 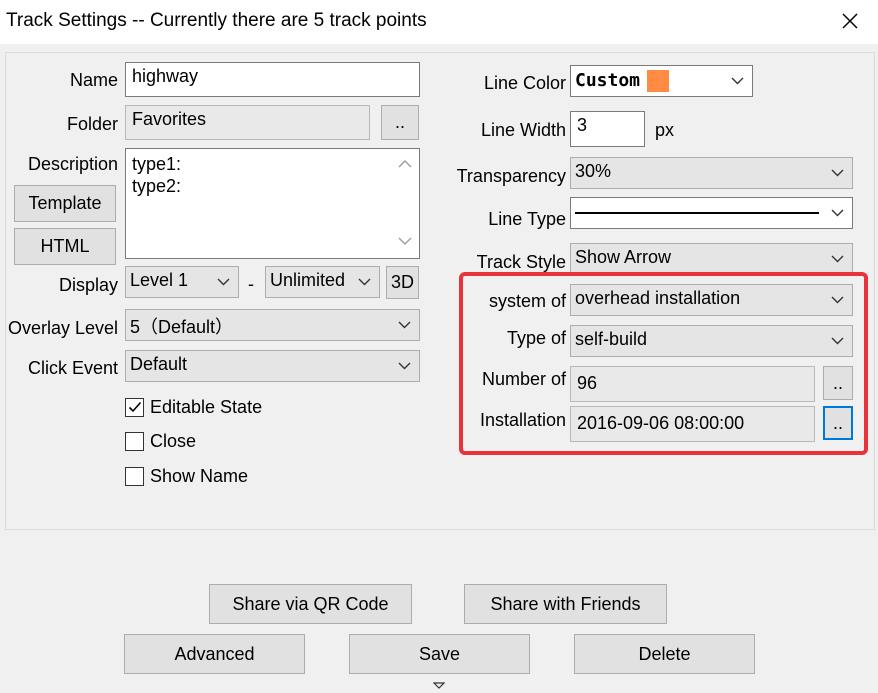 I want to click on transparency-label: Transparency, so click(x=511, y=176).